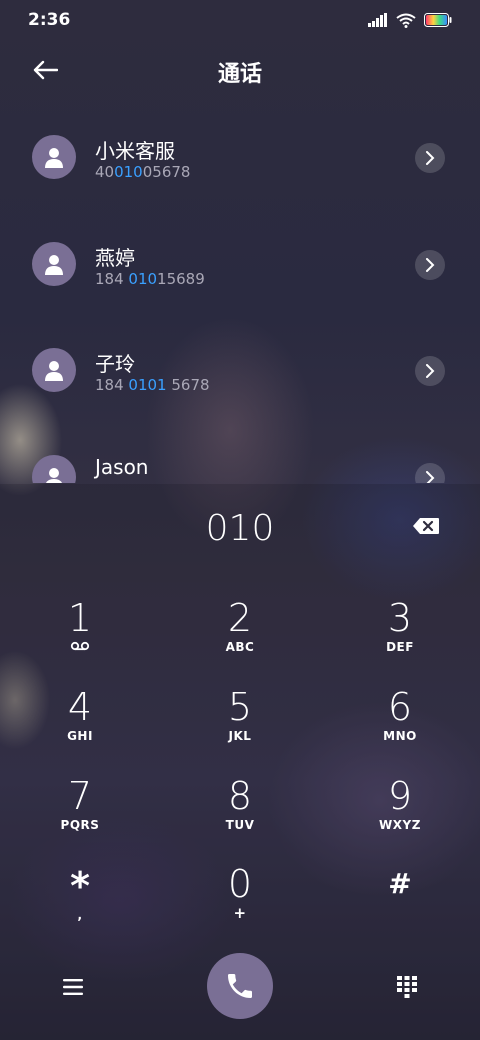 The height and width of the screenshot is (1040, 480). I want to click on key-4: 4 GHI, so click(80, 725).